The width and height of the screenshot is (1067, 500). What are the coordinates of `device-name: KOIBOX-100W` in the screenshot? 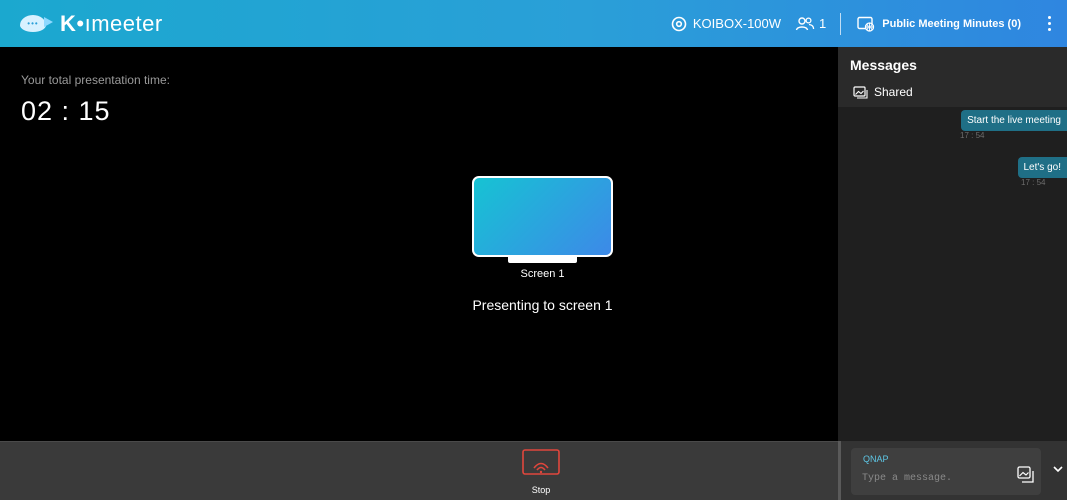 It's located at (737, 23).